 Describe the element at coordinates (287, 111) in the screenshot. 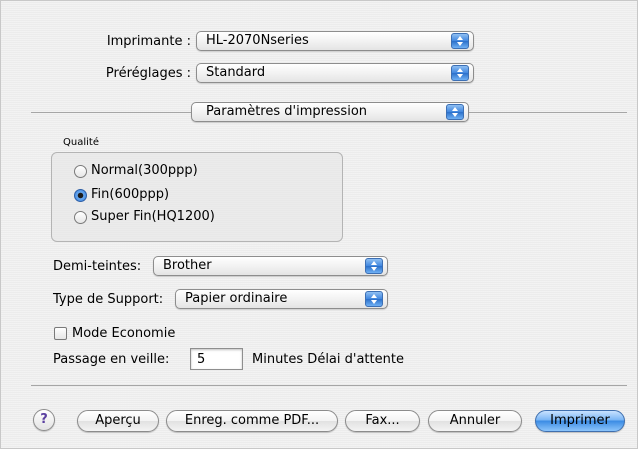

I see `panel-value: Paramètres d'impression` at that location.